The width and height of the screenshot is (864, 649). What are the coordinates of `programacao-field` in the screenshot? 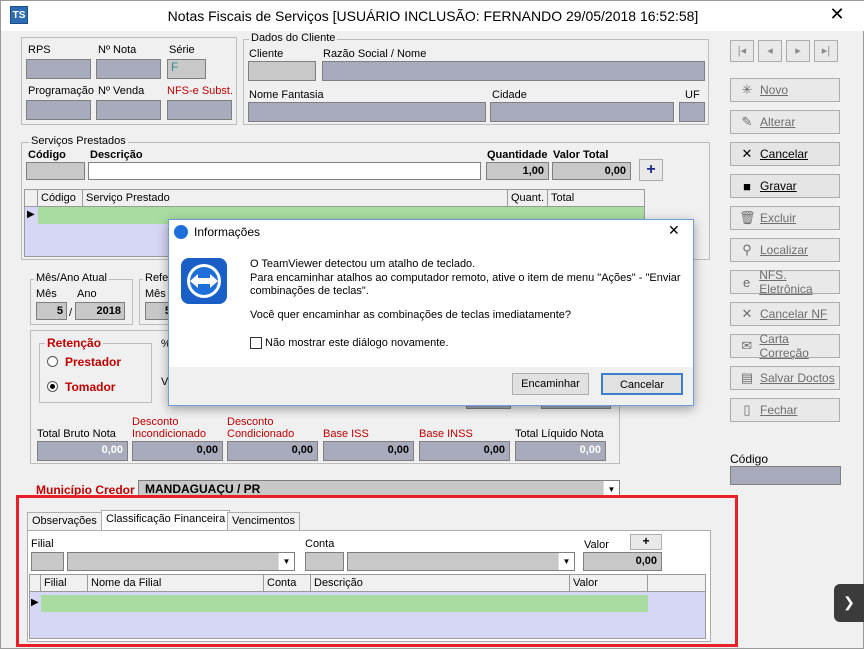 It's located at (58, 110).